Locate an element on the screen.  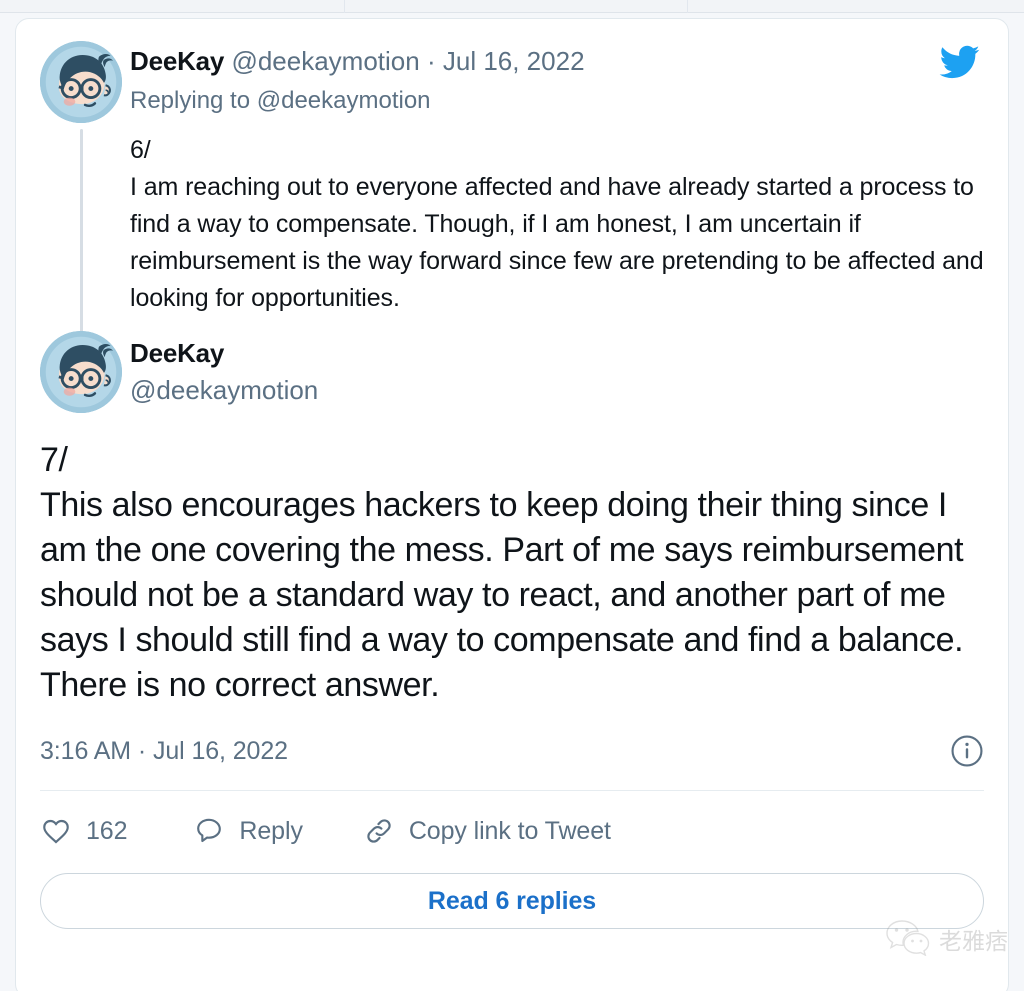
reply-label: Reply is located at coordinates (271, 830).